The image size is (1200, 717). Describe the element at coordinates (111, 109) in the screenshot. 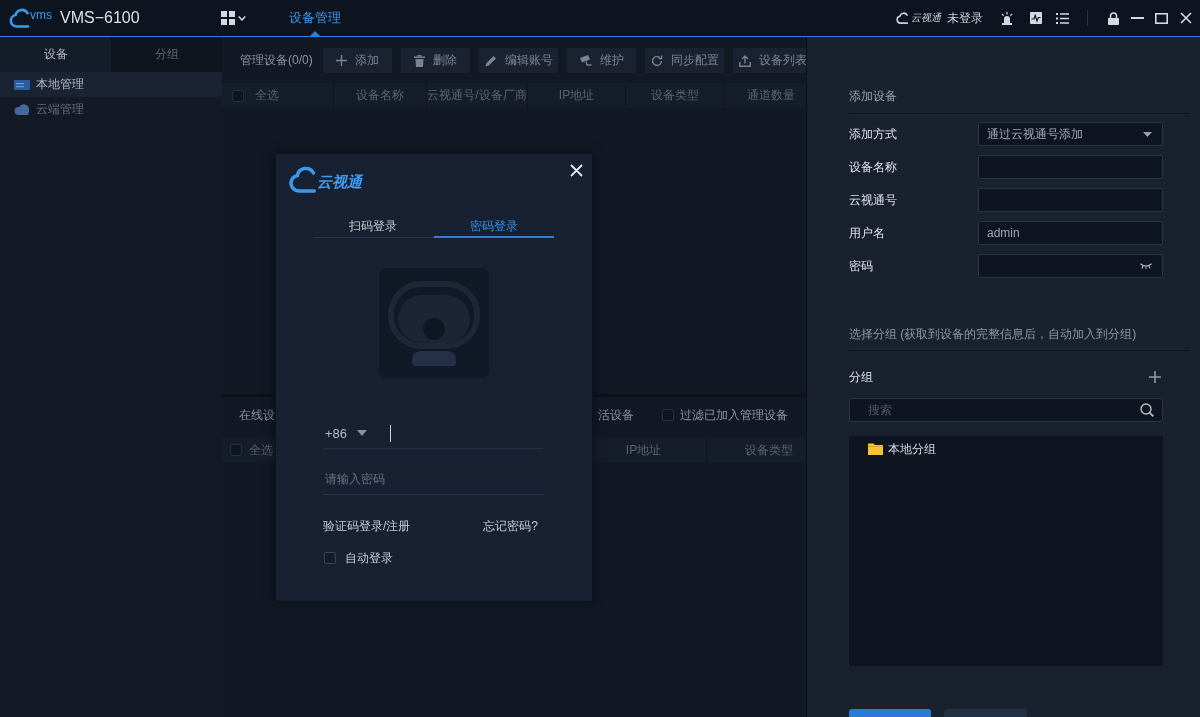

I see `sidebar-item: 云端管理` at that location.